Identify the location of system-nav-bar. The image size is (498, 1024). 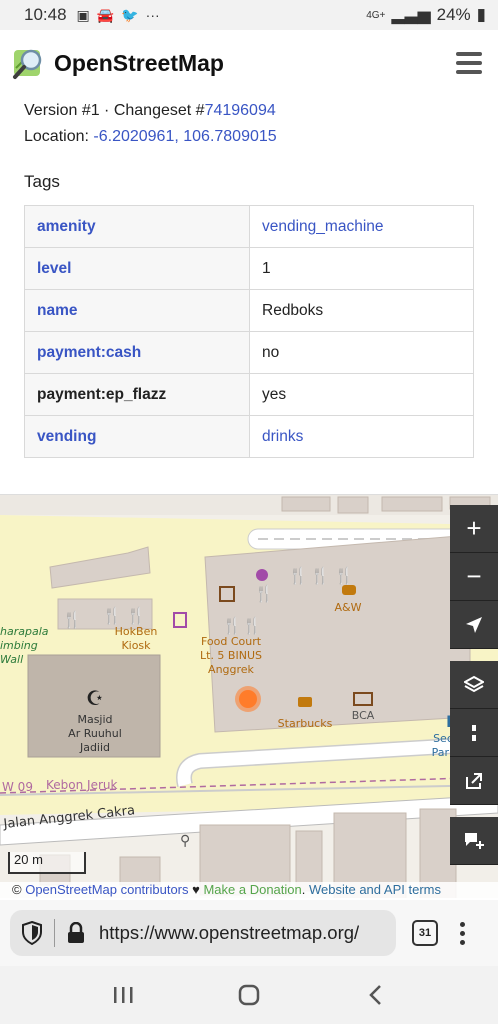
(249, 995).